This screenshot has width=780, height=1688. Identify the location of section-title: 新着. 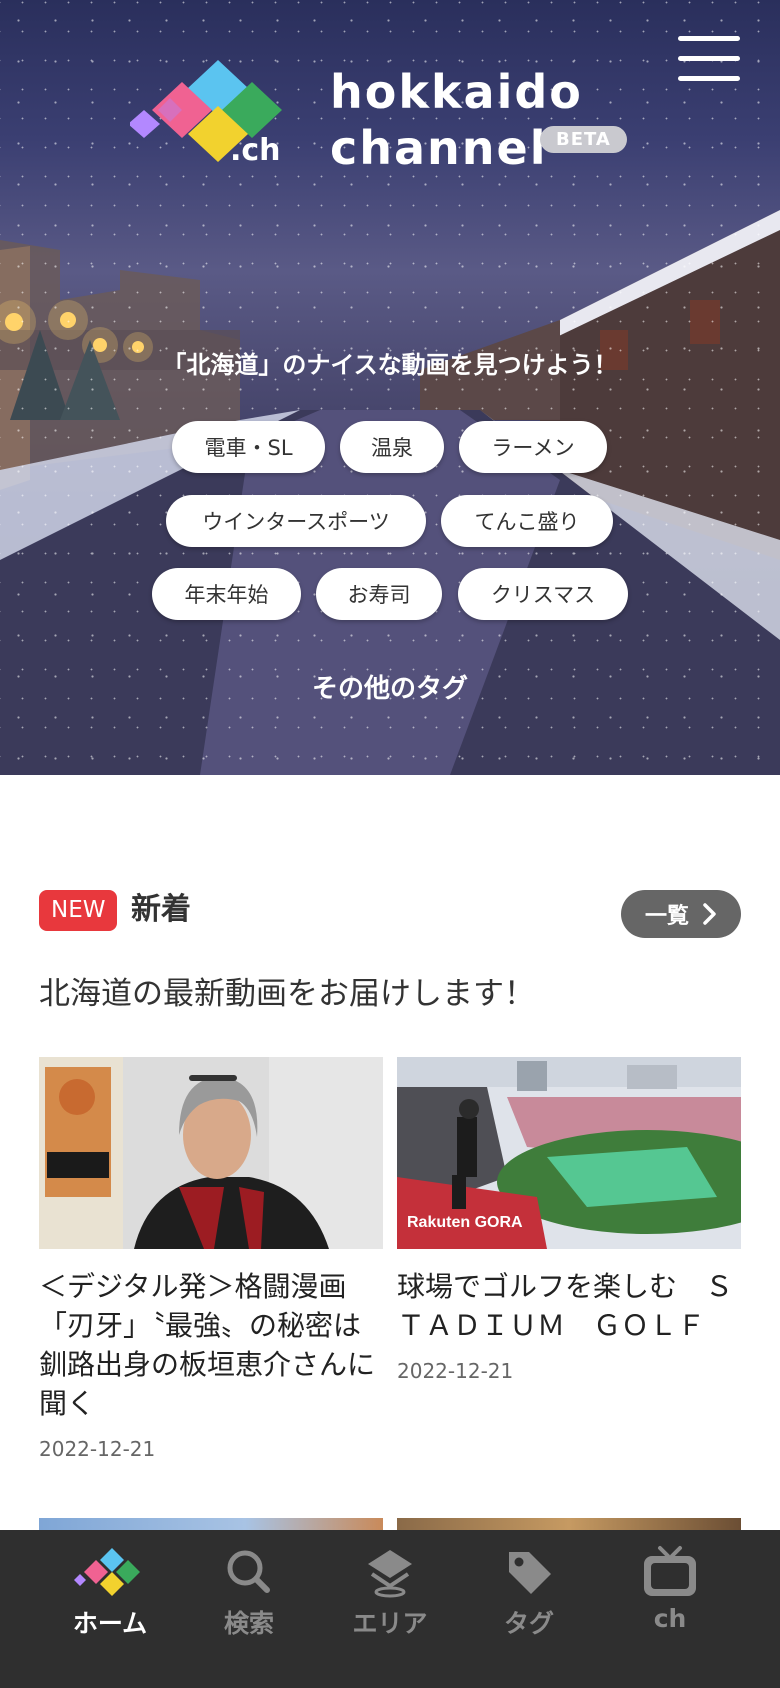
(161, 909).